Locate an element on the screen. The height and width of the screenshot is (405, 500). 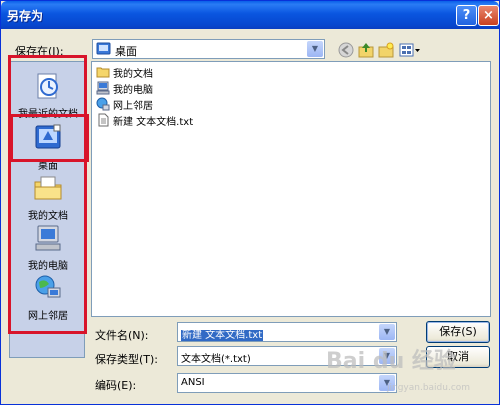
dialog-title: 另存为 is located at coordinates (25, 16).